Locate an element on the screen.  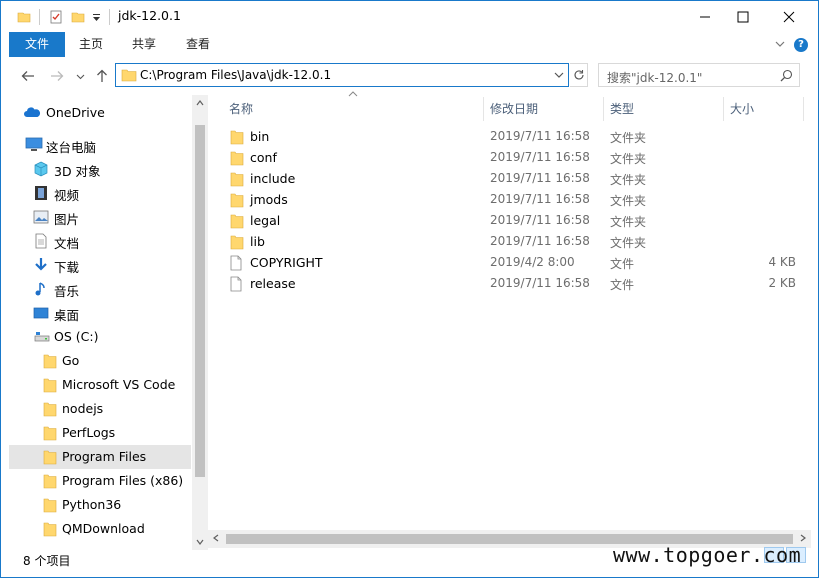
back-arrow-icon is located at coordinates (28, 76).